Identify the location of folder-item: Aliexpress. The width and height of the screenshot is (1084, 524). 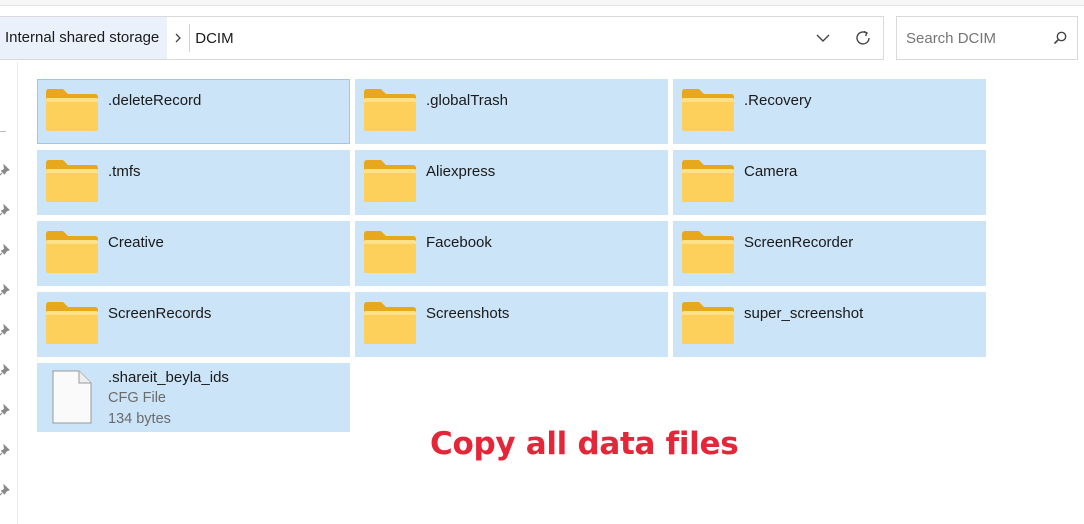
(511, 182).